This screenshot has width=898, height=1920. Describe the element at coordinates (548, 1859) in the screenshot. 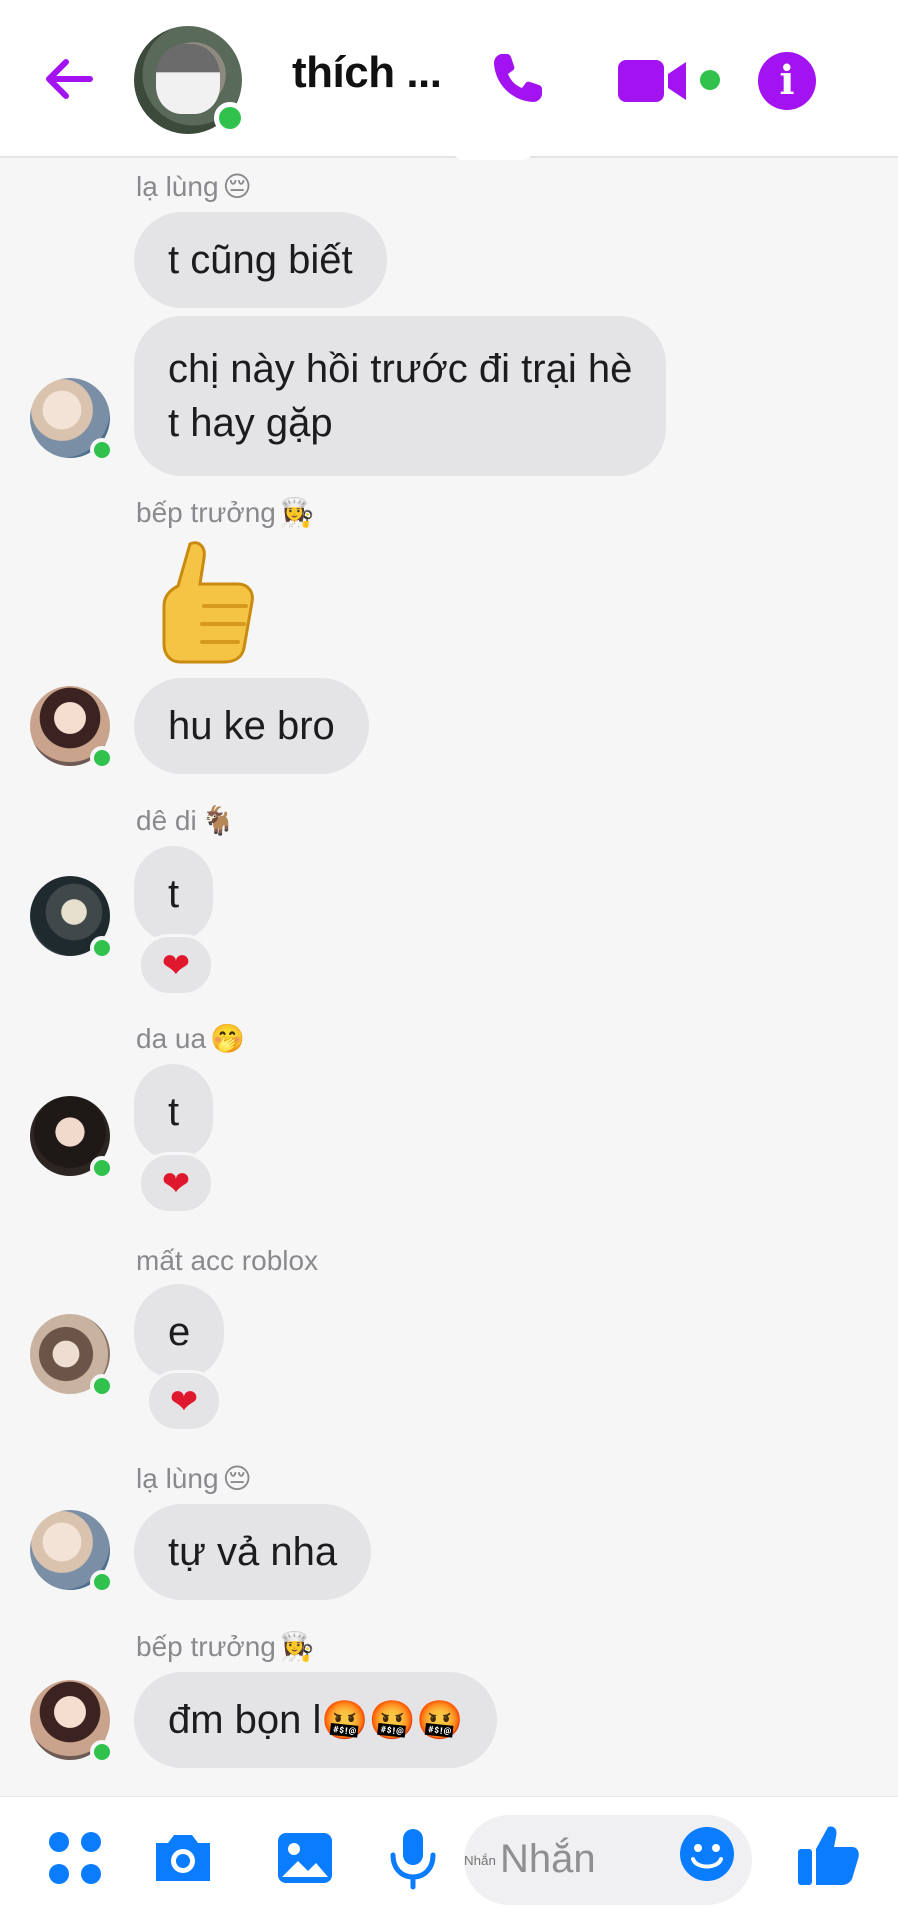

I see `message-placeholder: Nhắn` at that location.